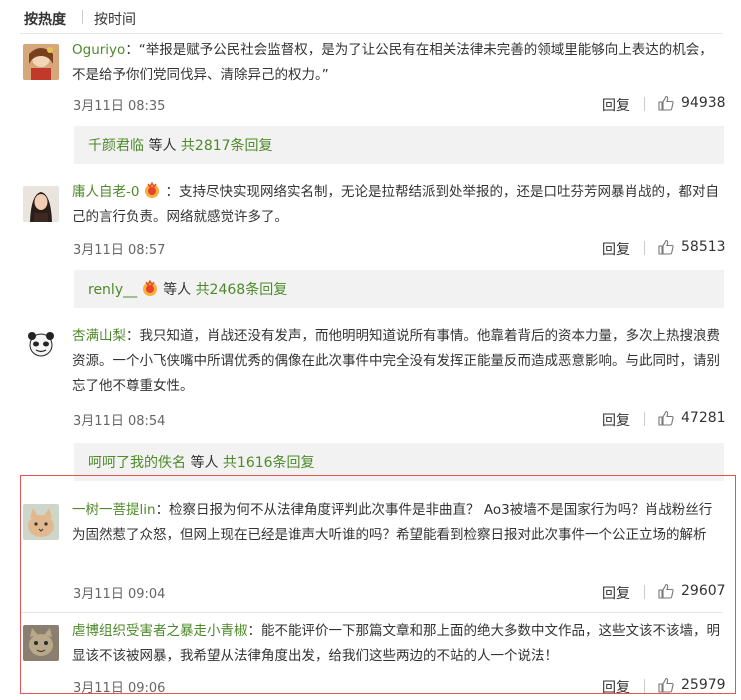 This screenshot has height=700, width=741. Describe the element at coordinates (703, 591) in the screenshot. I see `like-count: 29607` at that location.